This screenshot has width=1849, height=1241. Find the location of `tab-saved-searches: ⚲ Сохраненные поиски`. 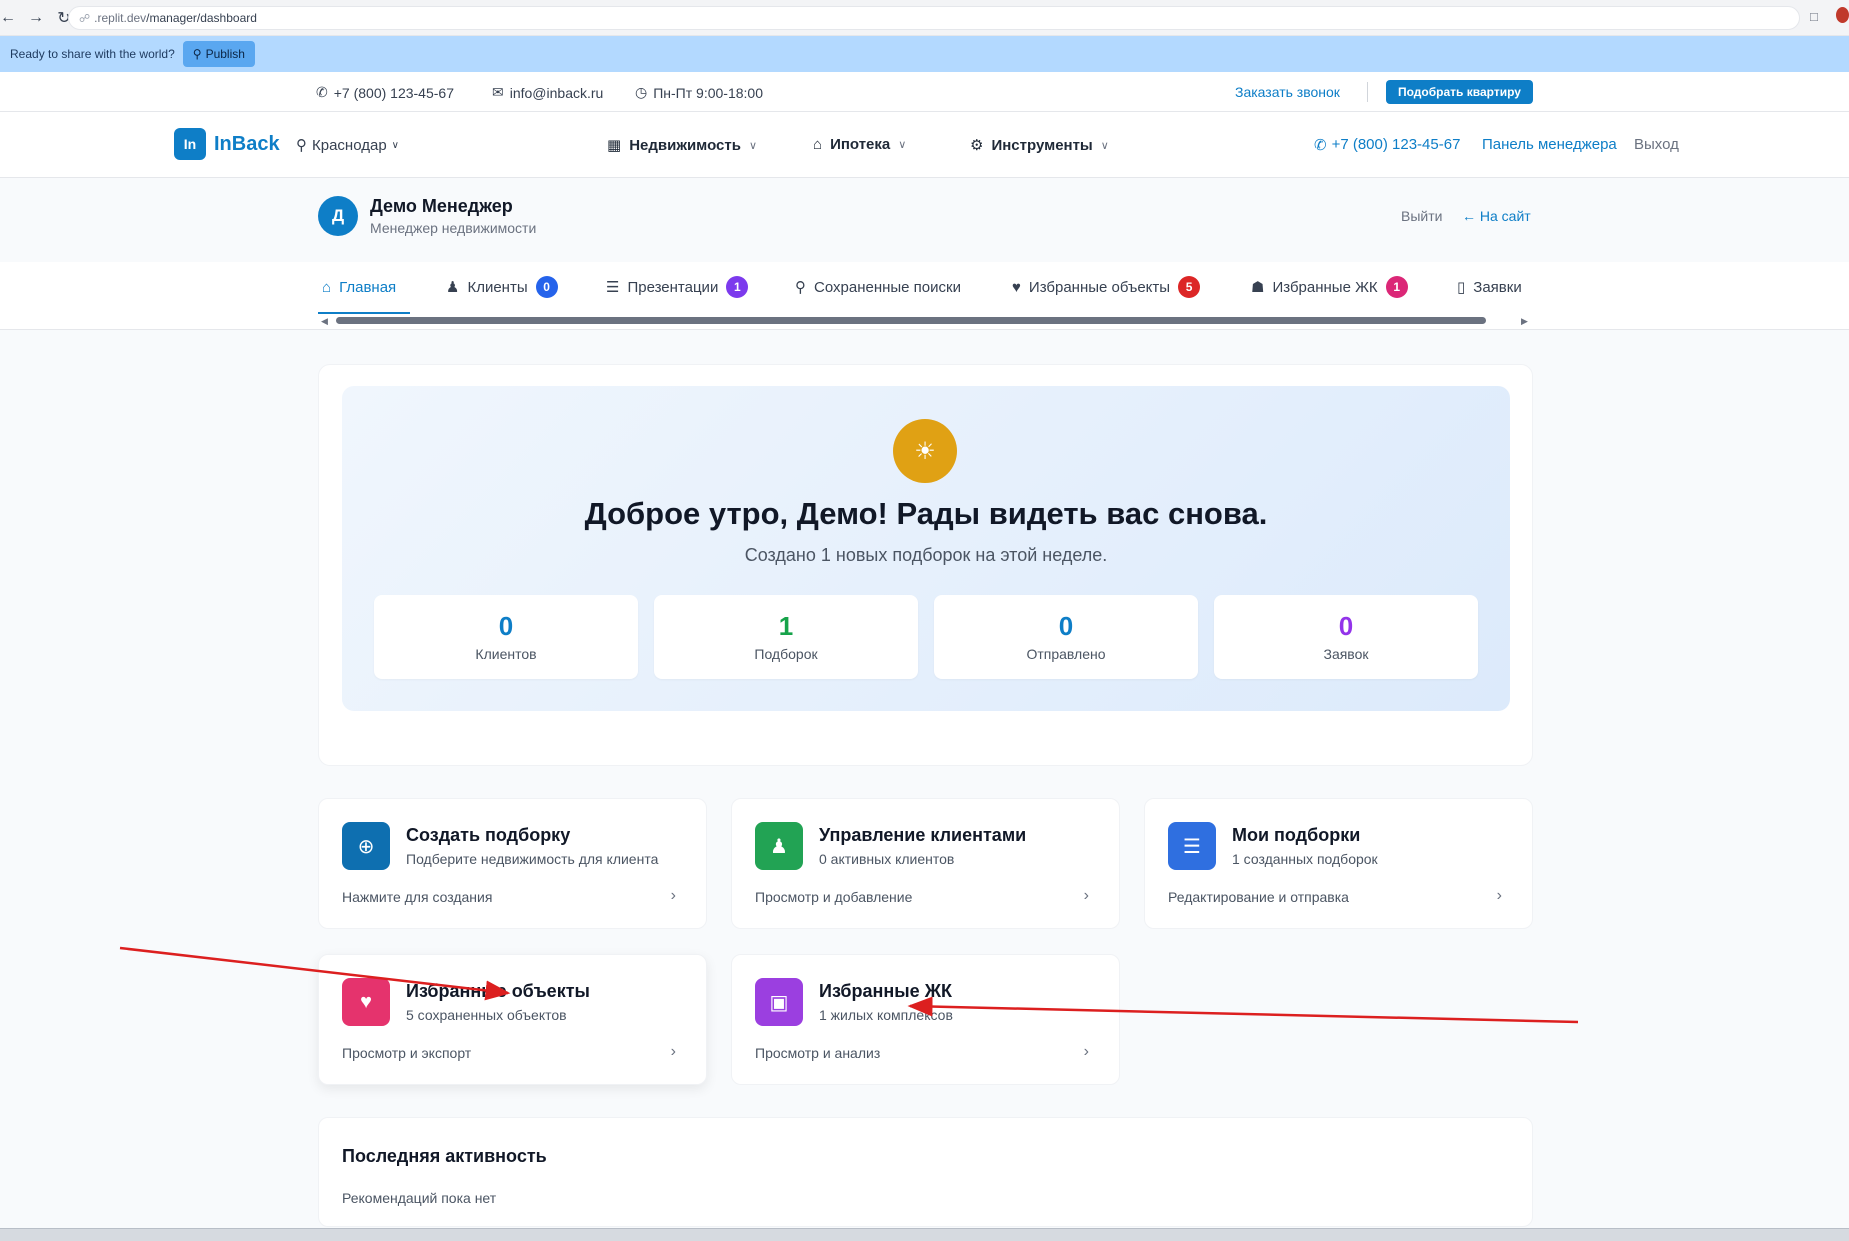

tab-saved-searches: ⚲ Сохраненные поиски is located at coordinates (878, 287).